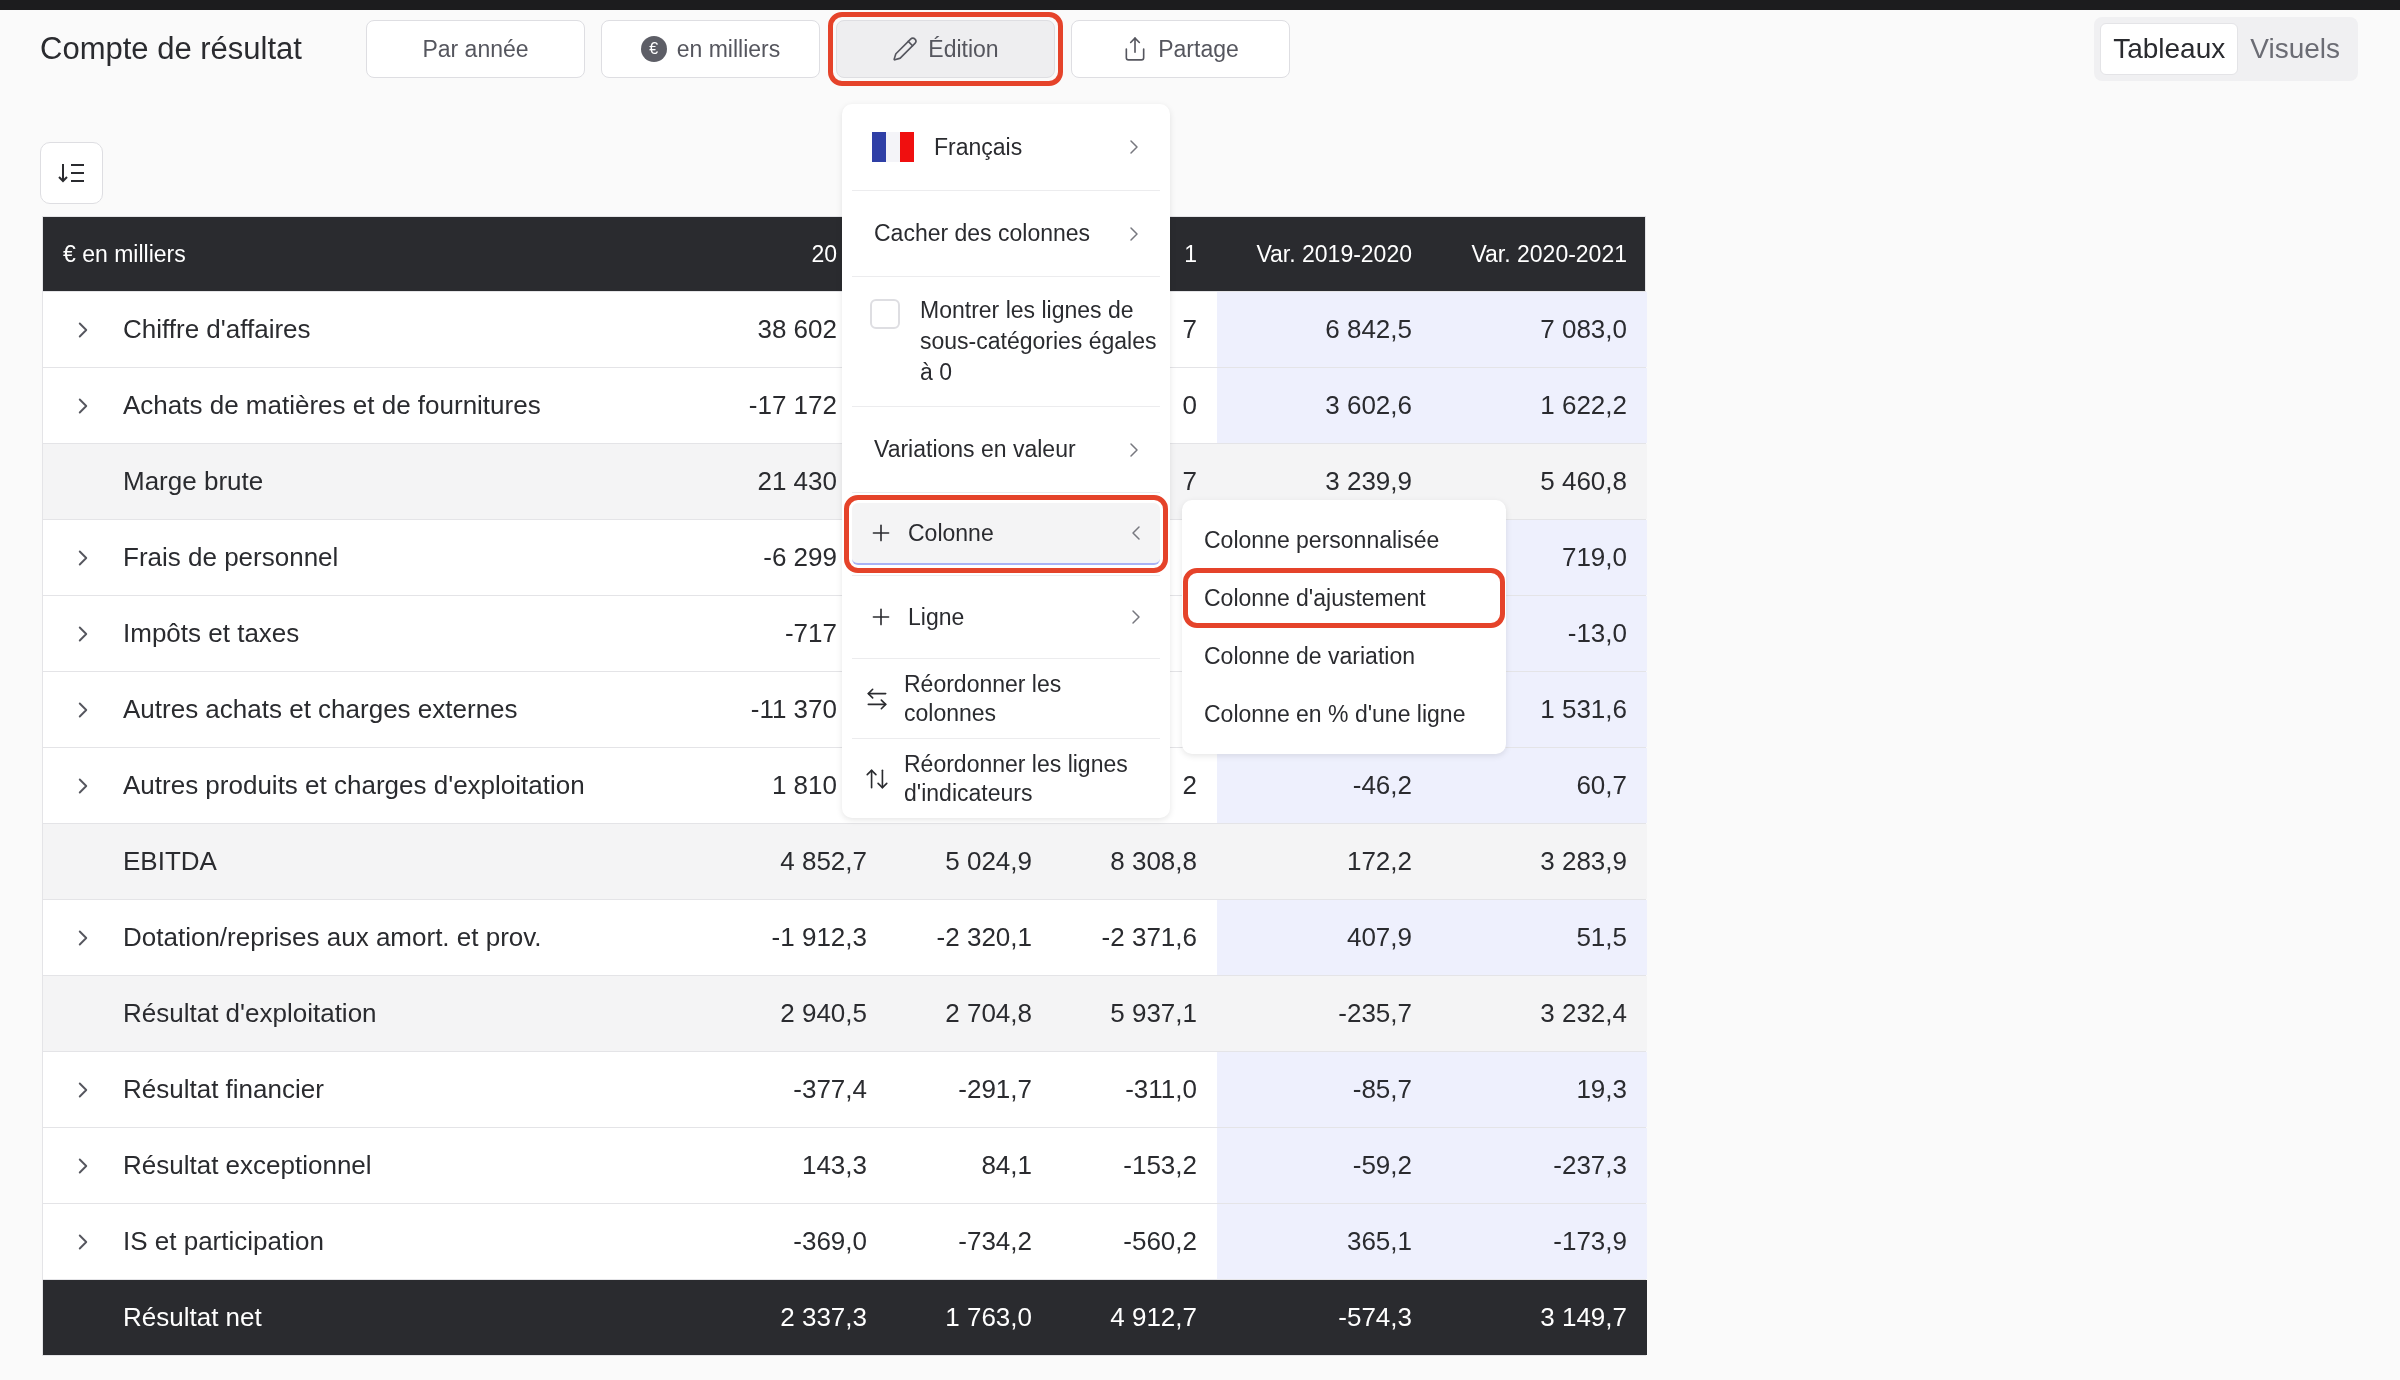 The width and height of the screenshot is (2400, 1380). Describe the element at coordinates (1189, 785) in the screenshot. I see `table-cell-text: 2` at that location.